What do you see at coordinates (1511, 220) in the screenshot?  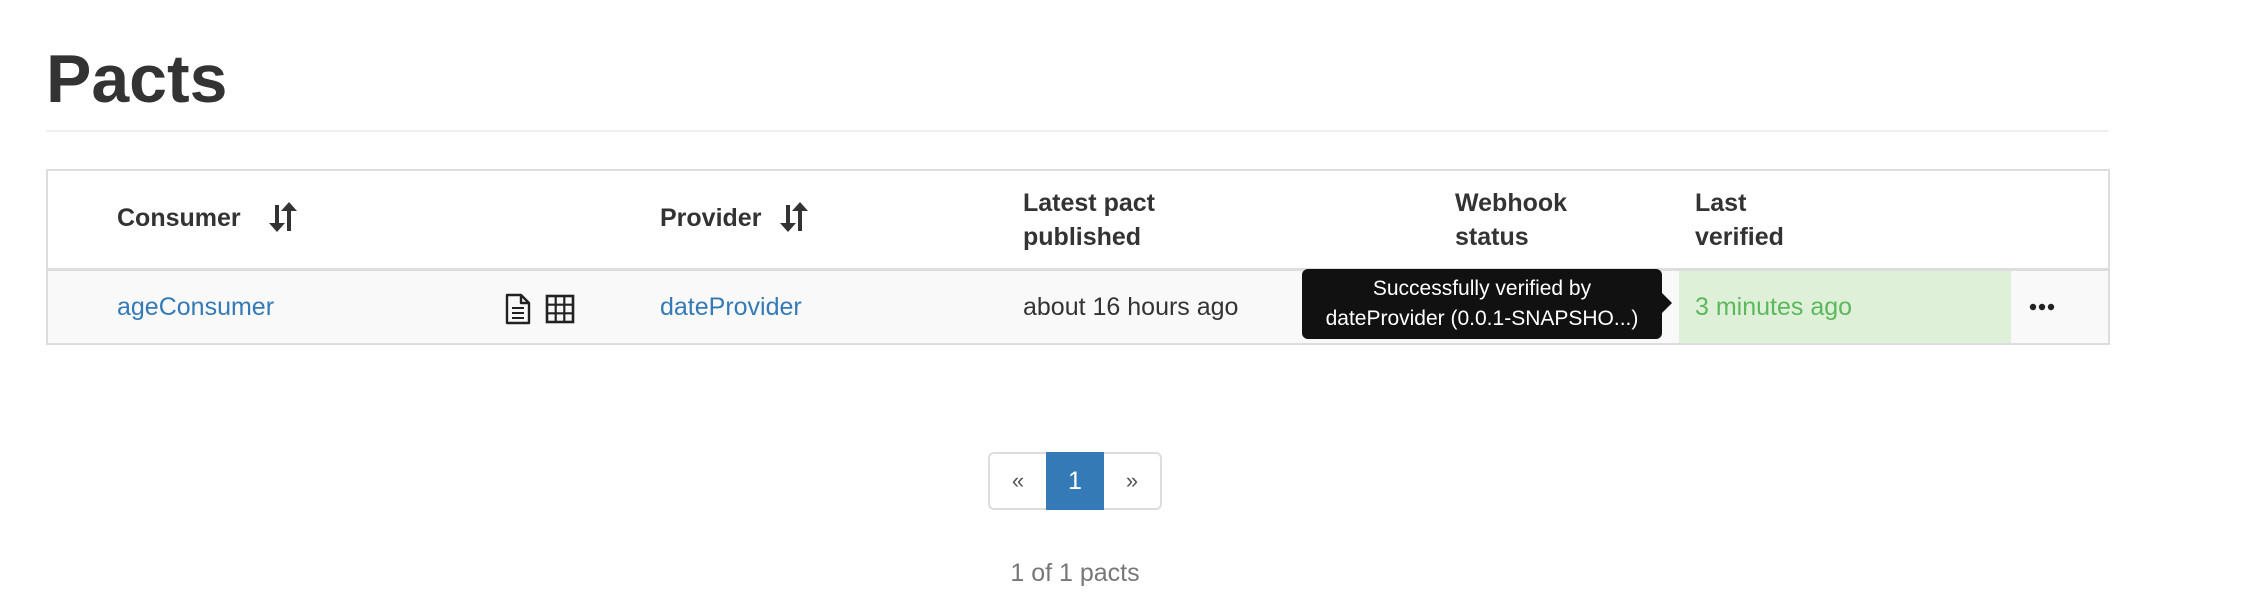 I see `header-webhook-status: Webhook status` at bounding box center [1511, 220].